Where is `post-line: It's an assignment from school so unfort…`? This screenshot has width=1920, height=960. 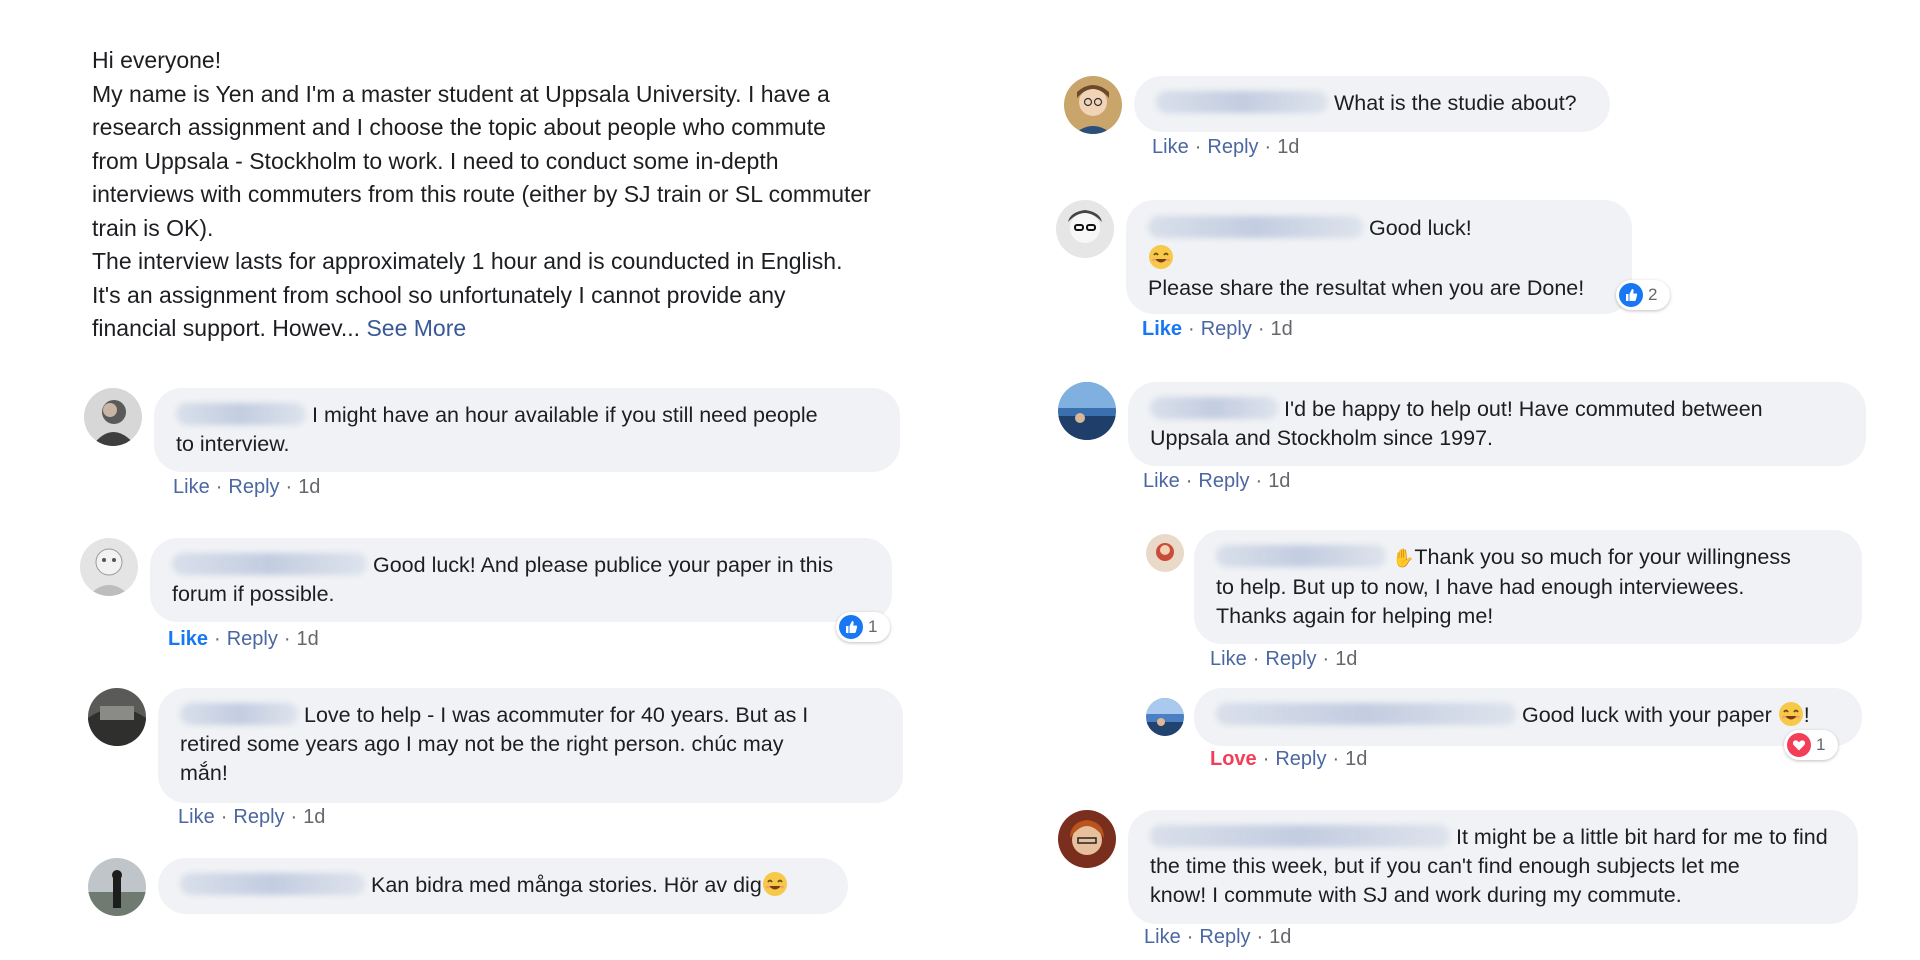 post-line: It's an assignment from school so unfort… is located at coordinates (439, 294).